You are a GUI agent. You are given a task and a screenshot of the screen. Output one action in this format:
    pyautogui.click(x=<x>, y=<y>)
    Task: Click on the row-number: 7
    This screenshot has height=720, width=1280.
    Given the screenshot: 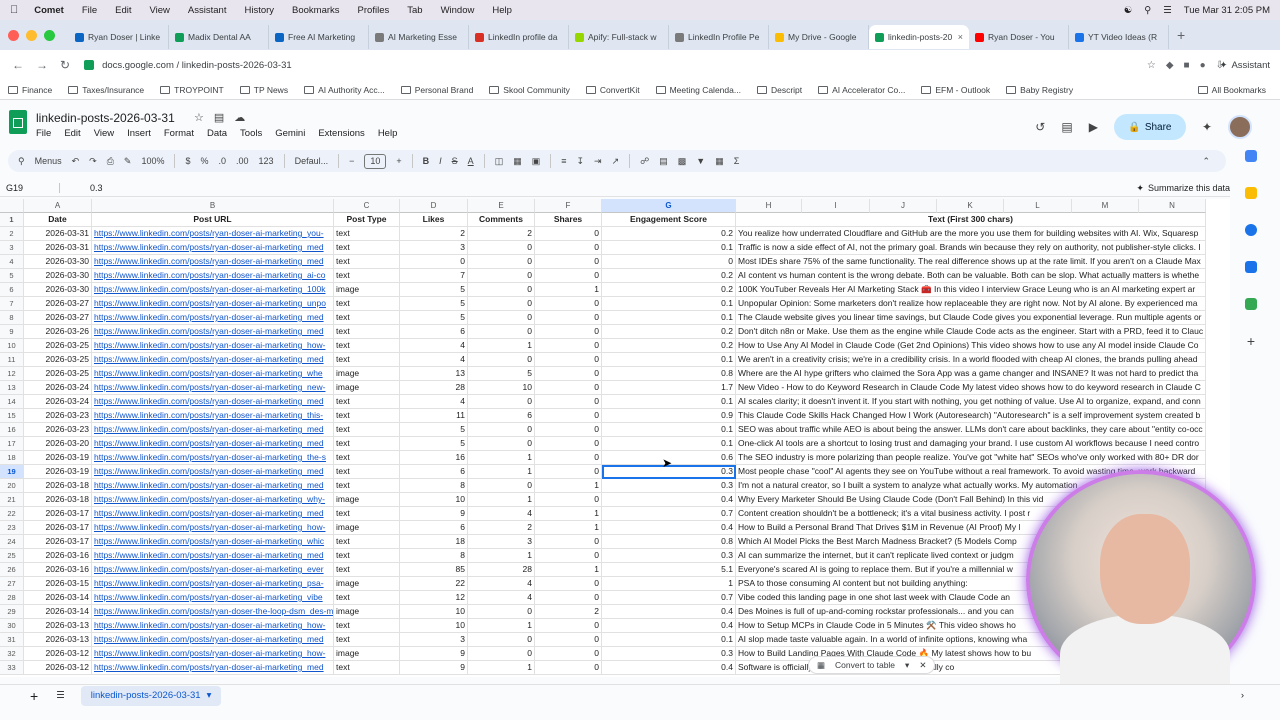 What is the action you would take?
    pyautogui.click(x=12, y=304)
    